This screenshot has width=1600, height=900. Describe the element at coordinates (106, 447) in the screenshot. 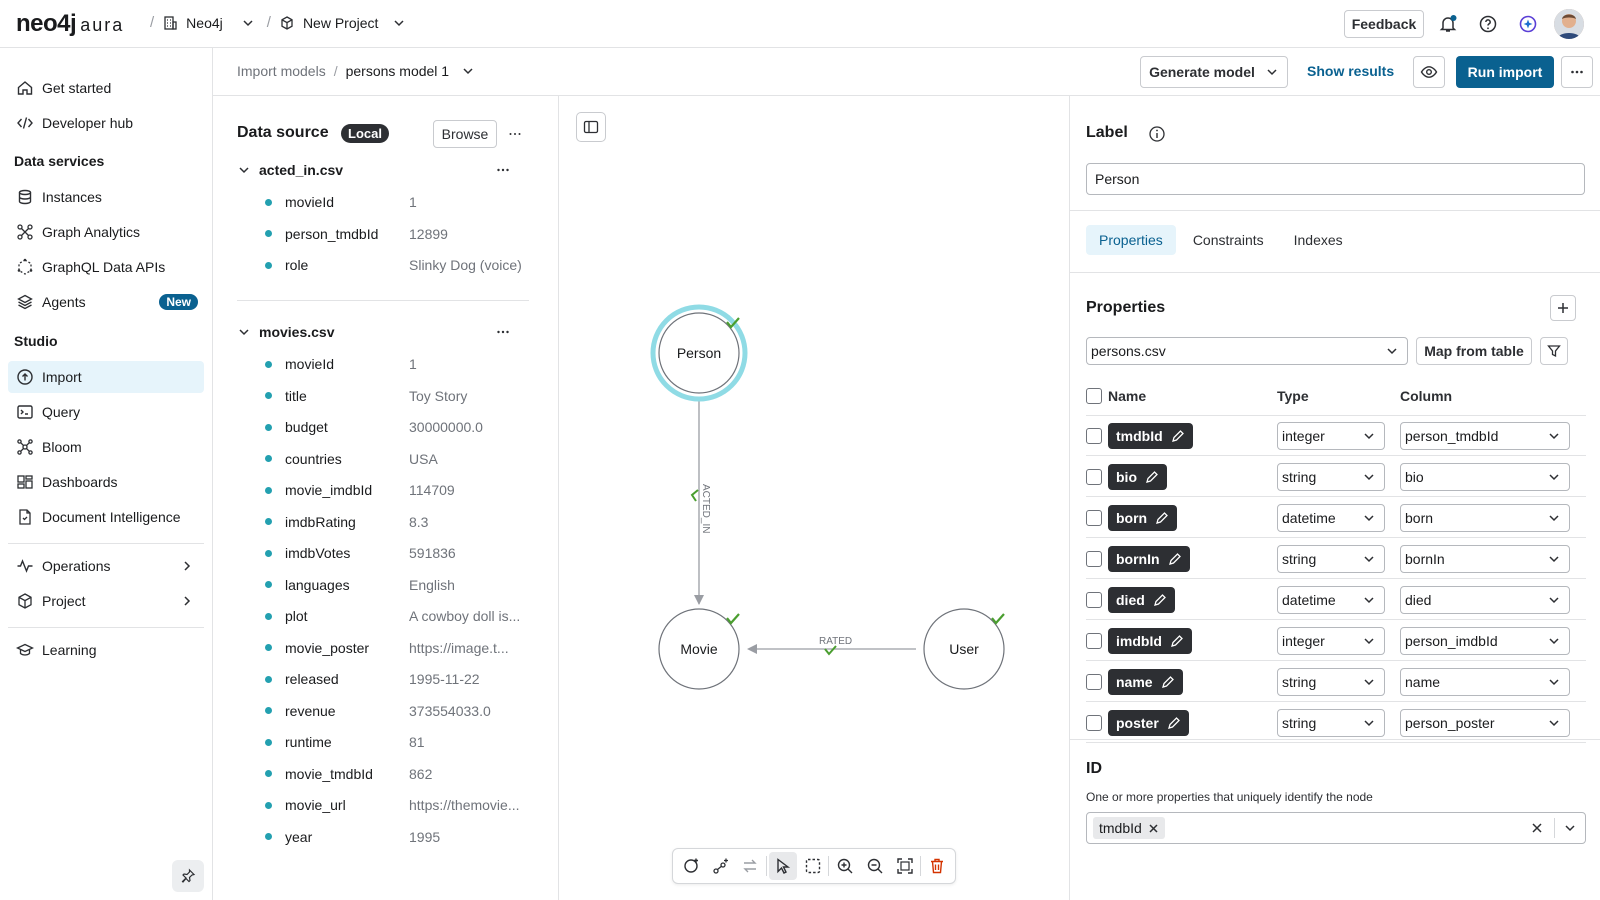

I see `sidebar-item-bloom: Bloom` at that location.